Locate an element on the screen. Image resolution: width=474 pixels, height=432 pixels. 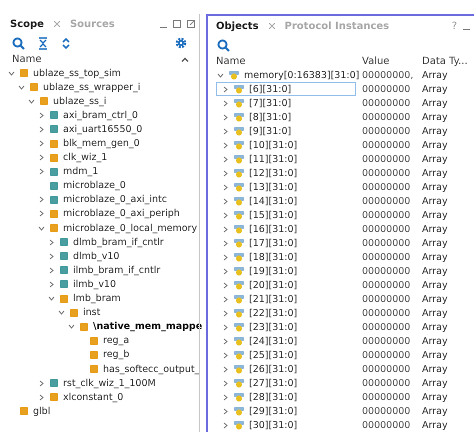
tree-item: microblaze_0 is located at coordinates (94, 186).